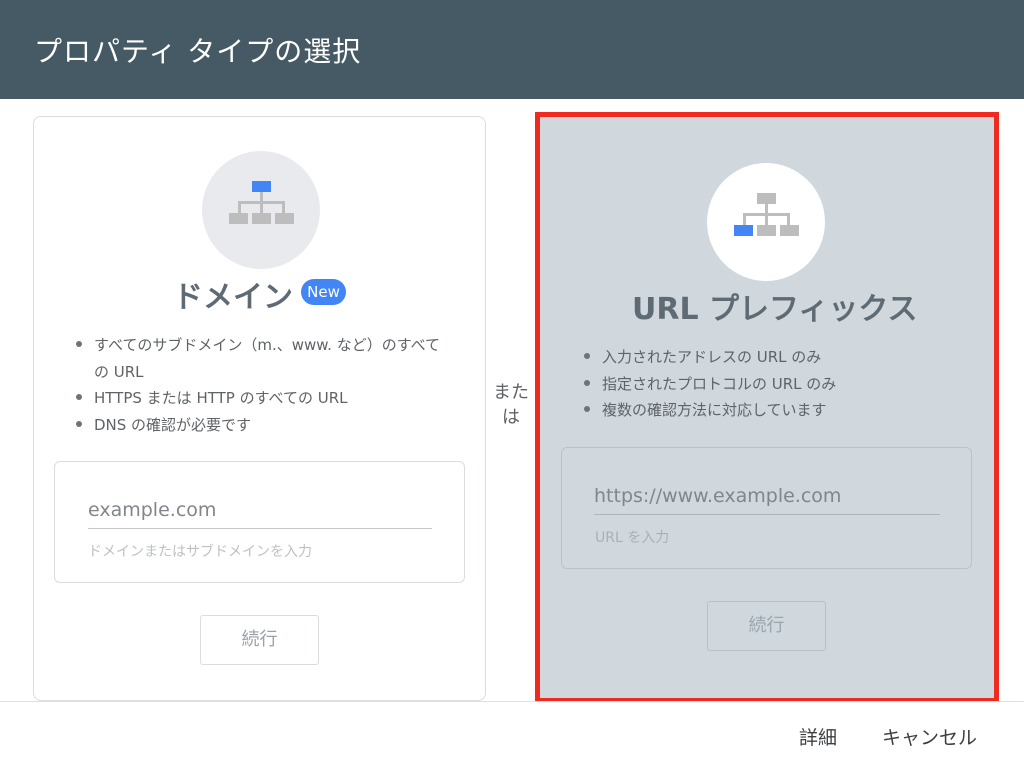  Describe the element at coordinates (512, 736) in the screenshot. I see `dialog-footer: 詳細 キャンセル` at that location.